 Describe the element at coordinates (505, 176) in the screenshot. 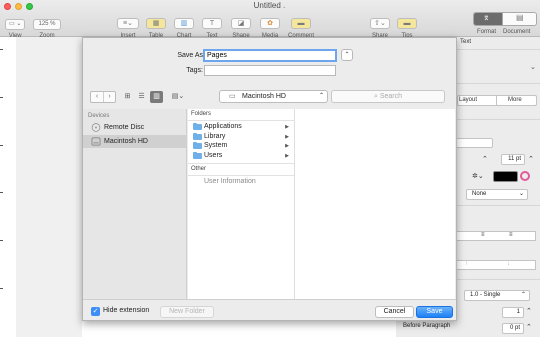

I see `text-color-well` at that location.